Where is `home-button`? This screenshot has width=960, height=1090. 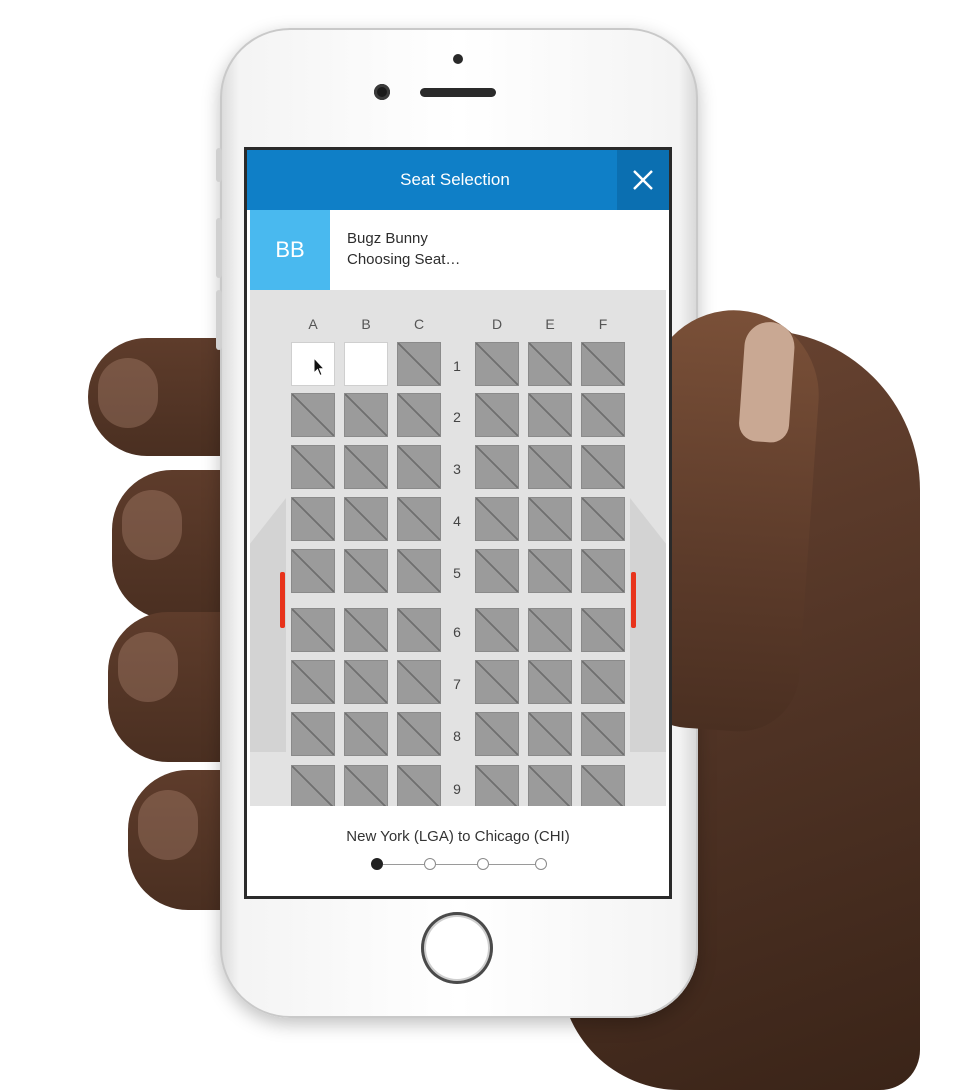
home-button is located at coordinates (457, 948).